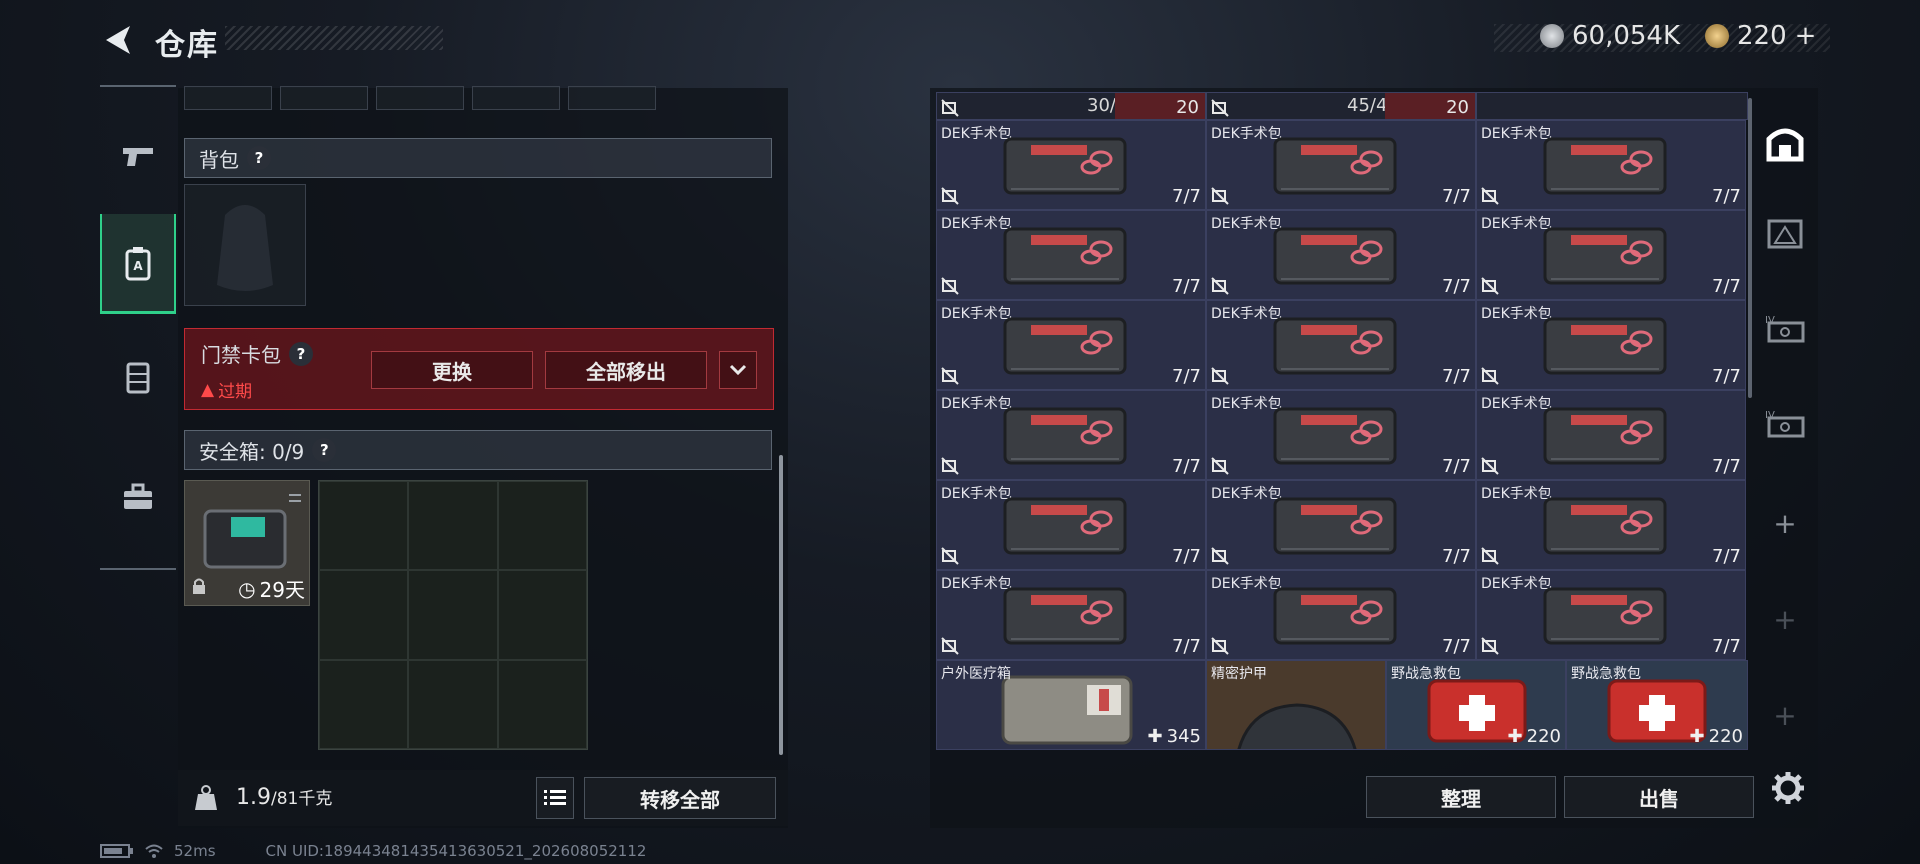 This screenshot has width=1920, height=864. What do you see at coordinates (247, 543) in the screenshot?
I see `safebox-slot: ◷ 29天` at bounding box center [247, 543].